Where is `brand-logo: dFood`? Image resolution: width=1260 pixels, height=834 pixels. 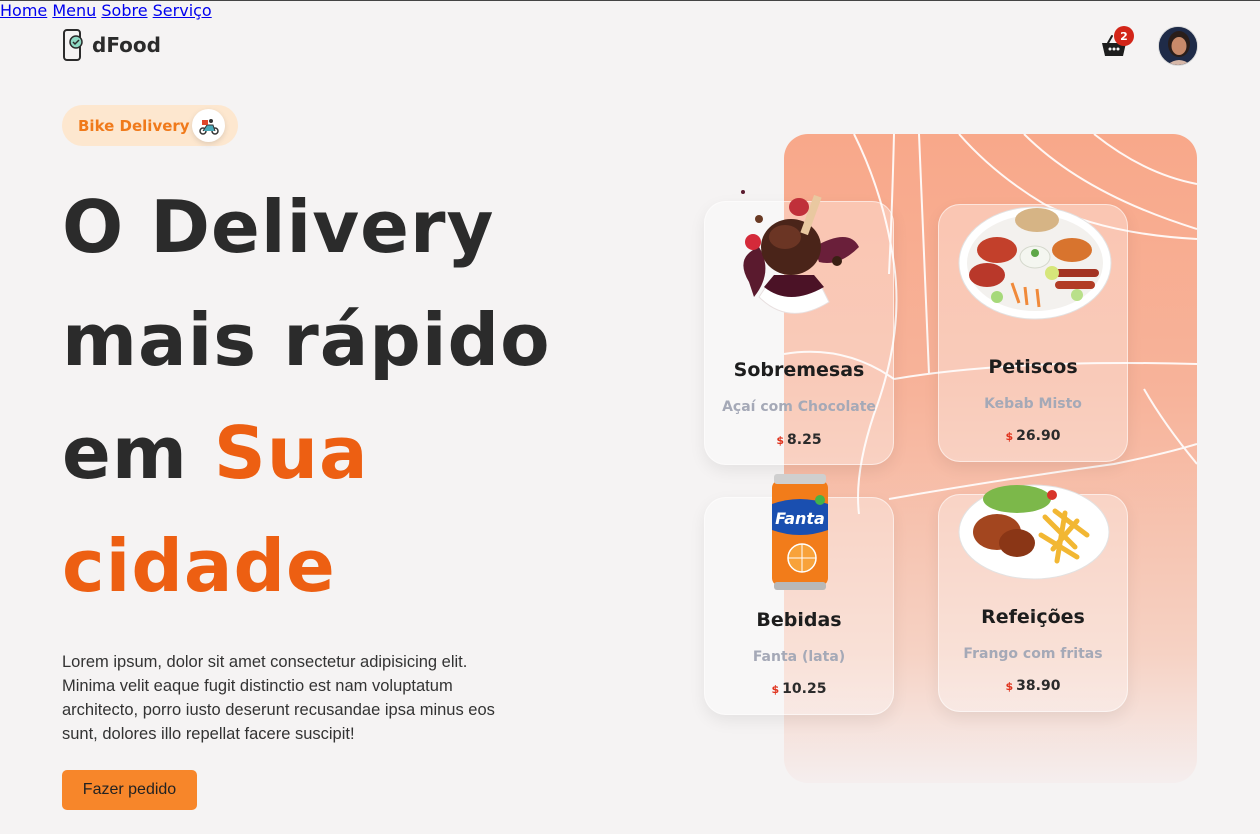 brand-logo: dFood is located at coordinates (111, 45).